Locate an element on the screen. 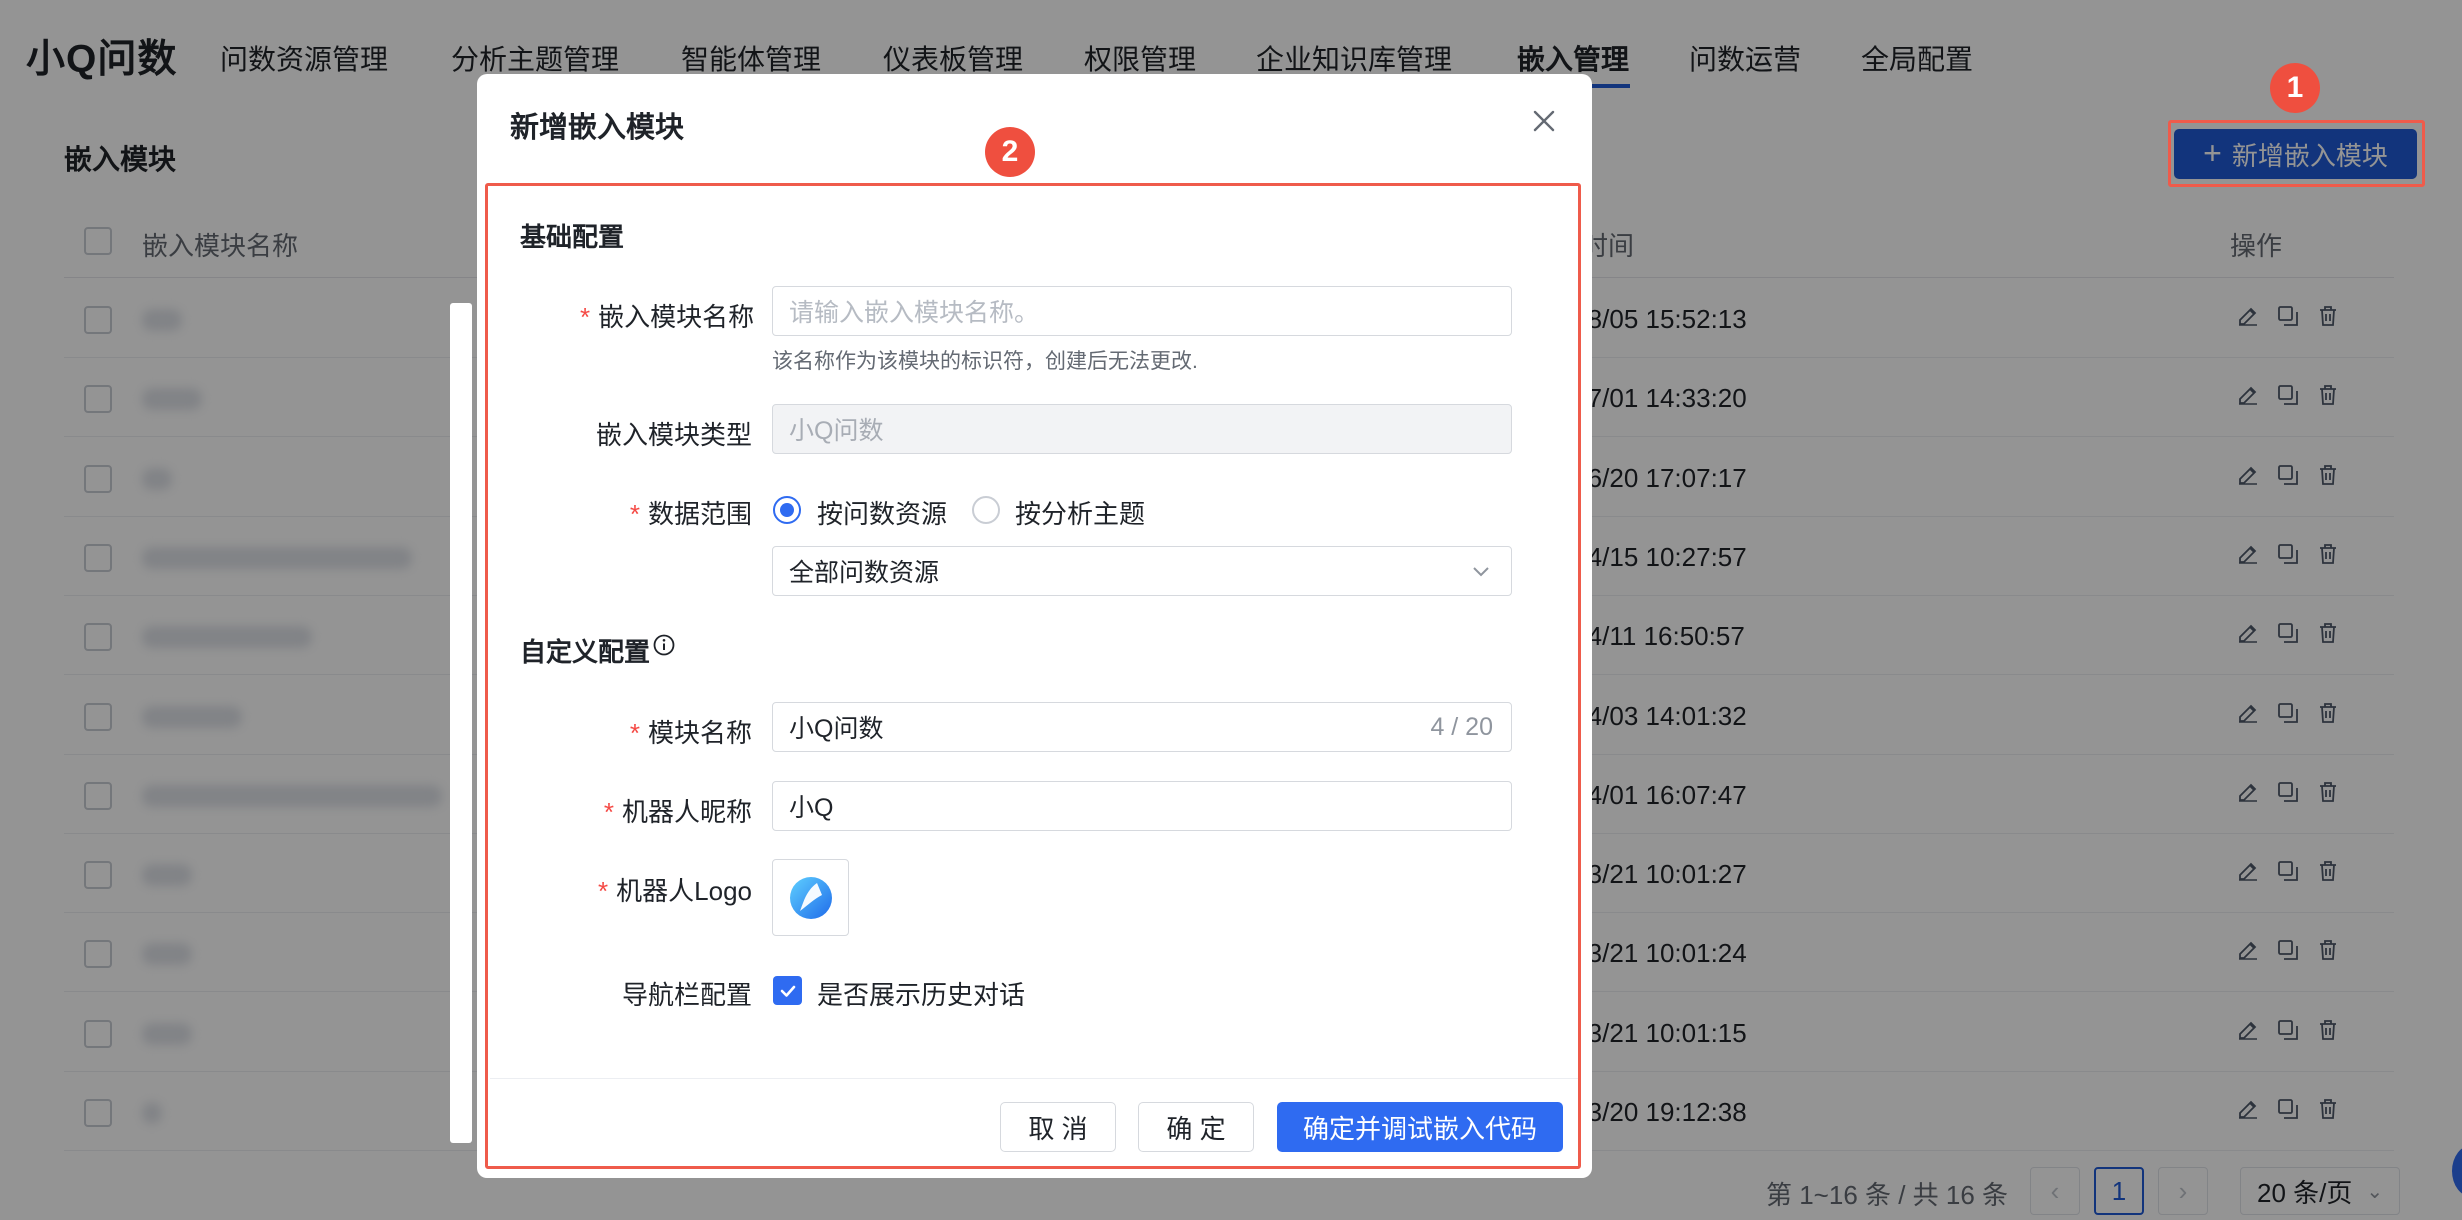 The width and height of the screenshot is (2462, 1220). embed-name-hint: 该名称作为该模块的标识符，创建后无法更改. is located at coordinates (985, 361).